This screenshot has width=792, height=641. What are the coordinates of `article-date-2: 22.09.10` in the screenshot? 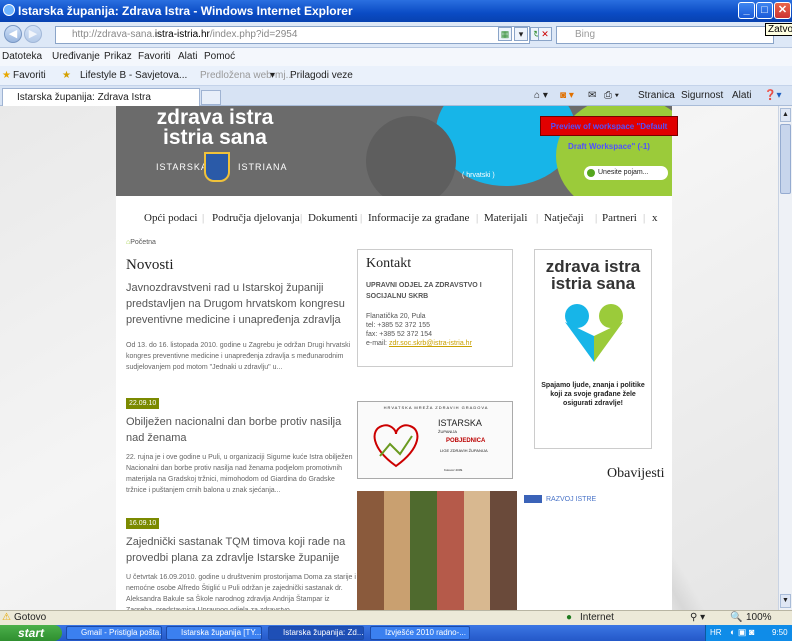 It's located at (143, 403).